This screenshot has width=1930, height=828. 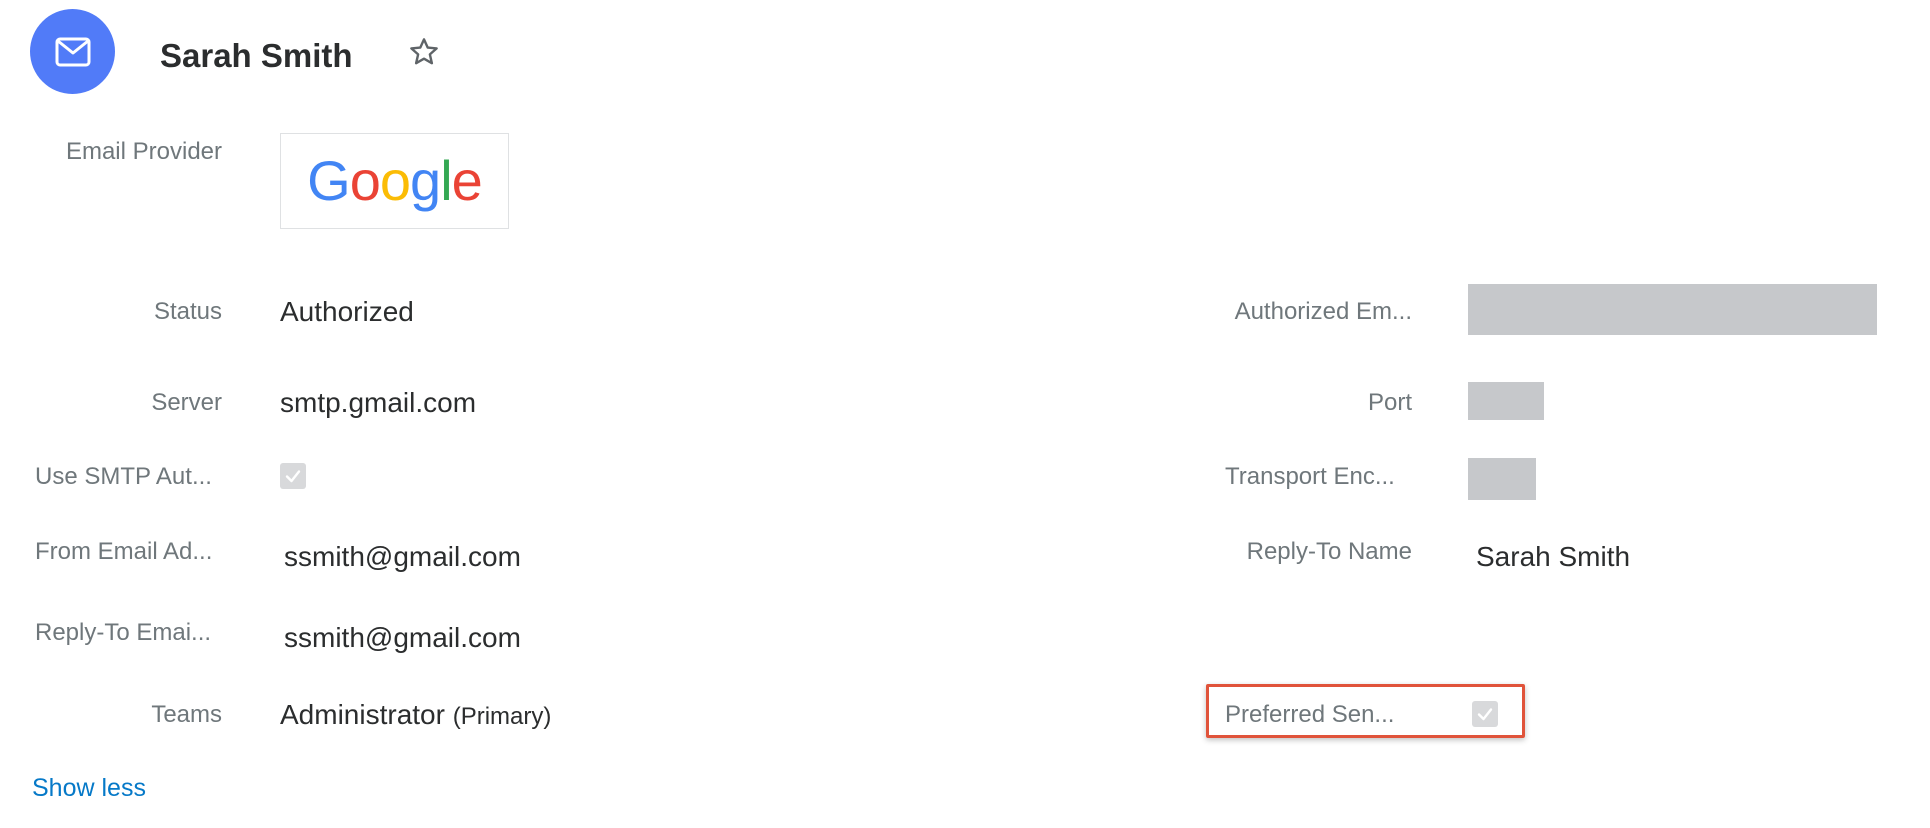 I want to click on team-name: Administrator, so click(x=362, y=714).